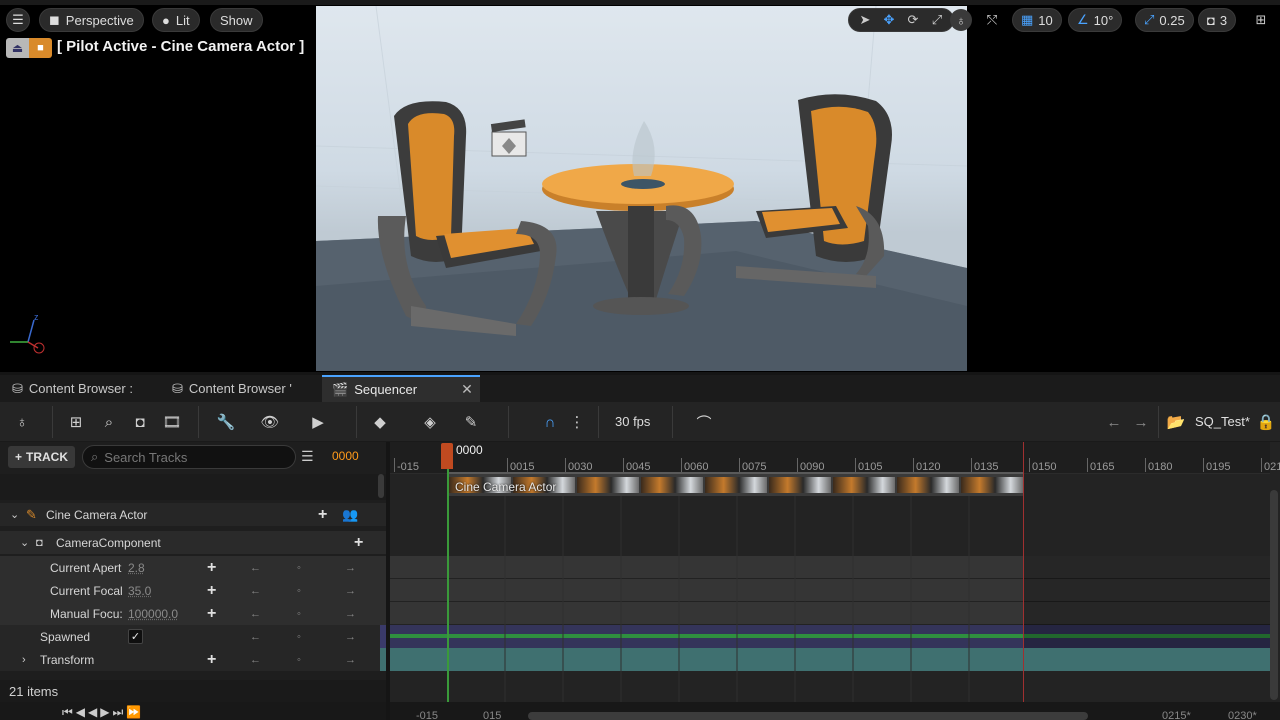 The image size is (1280, 720). What do you see at coordinates (109, 422) in the screenshot?
I see `search-asset-icon: ⌕` at bounding box center [109, 422].